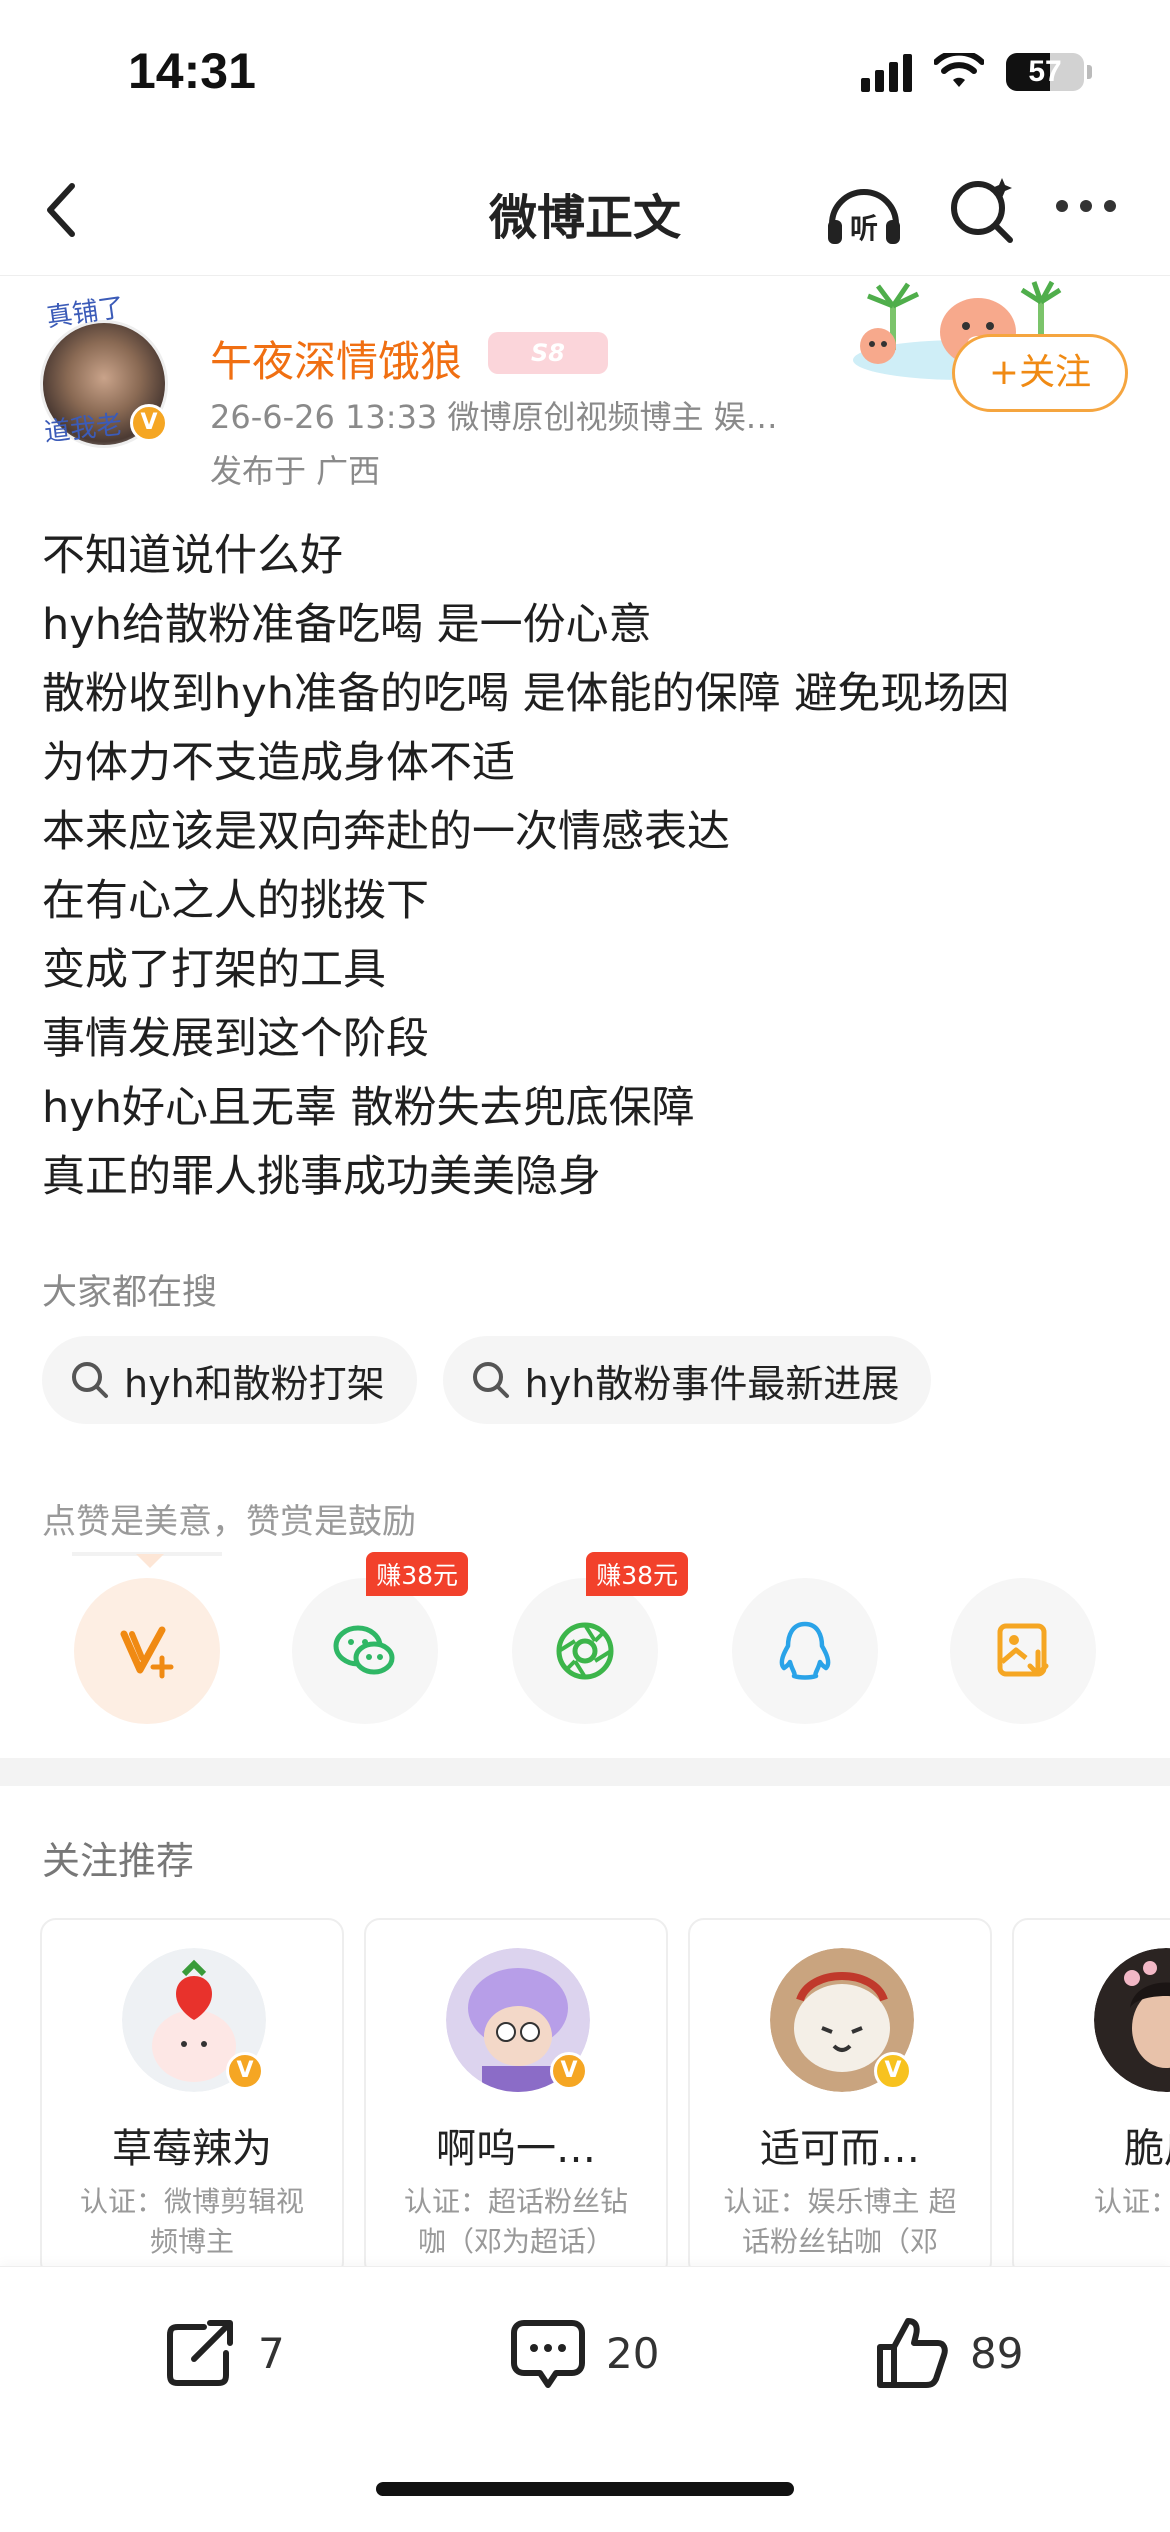  I want to click on post-line: 真正的罪人挑事成功美美隐身, so click(321, 1177).